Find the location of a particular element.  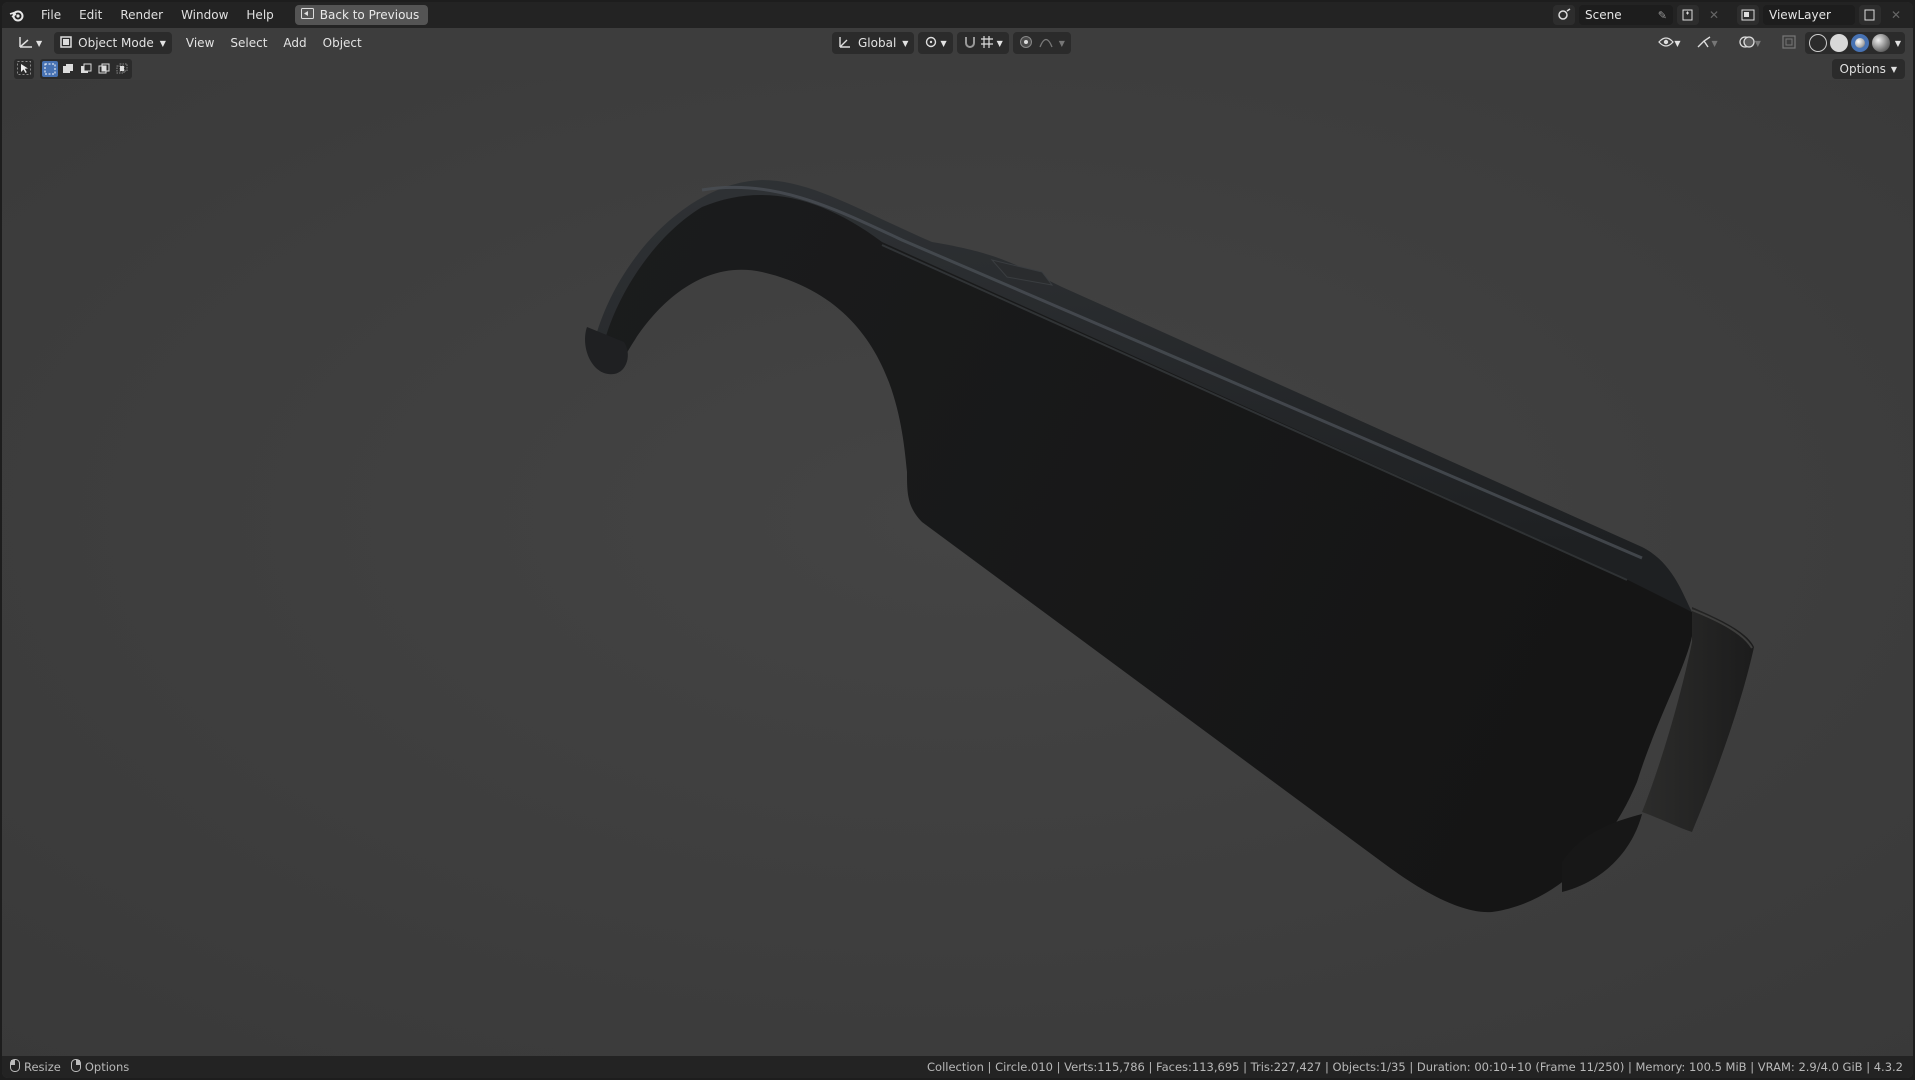

menu-select: Select is located at coordinates (248, 43).